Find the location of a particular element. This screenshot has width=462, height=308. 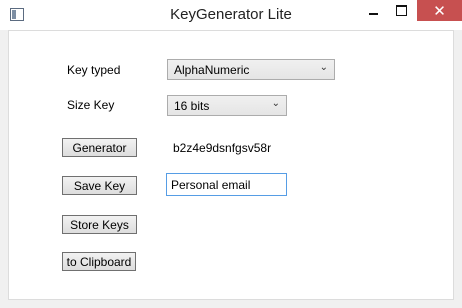

minimize-icon is located at coordinates (373, 13).